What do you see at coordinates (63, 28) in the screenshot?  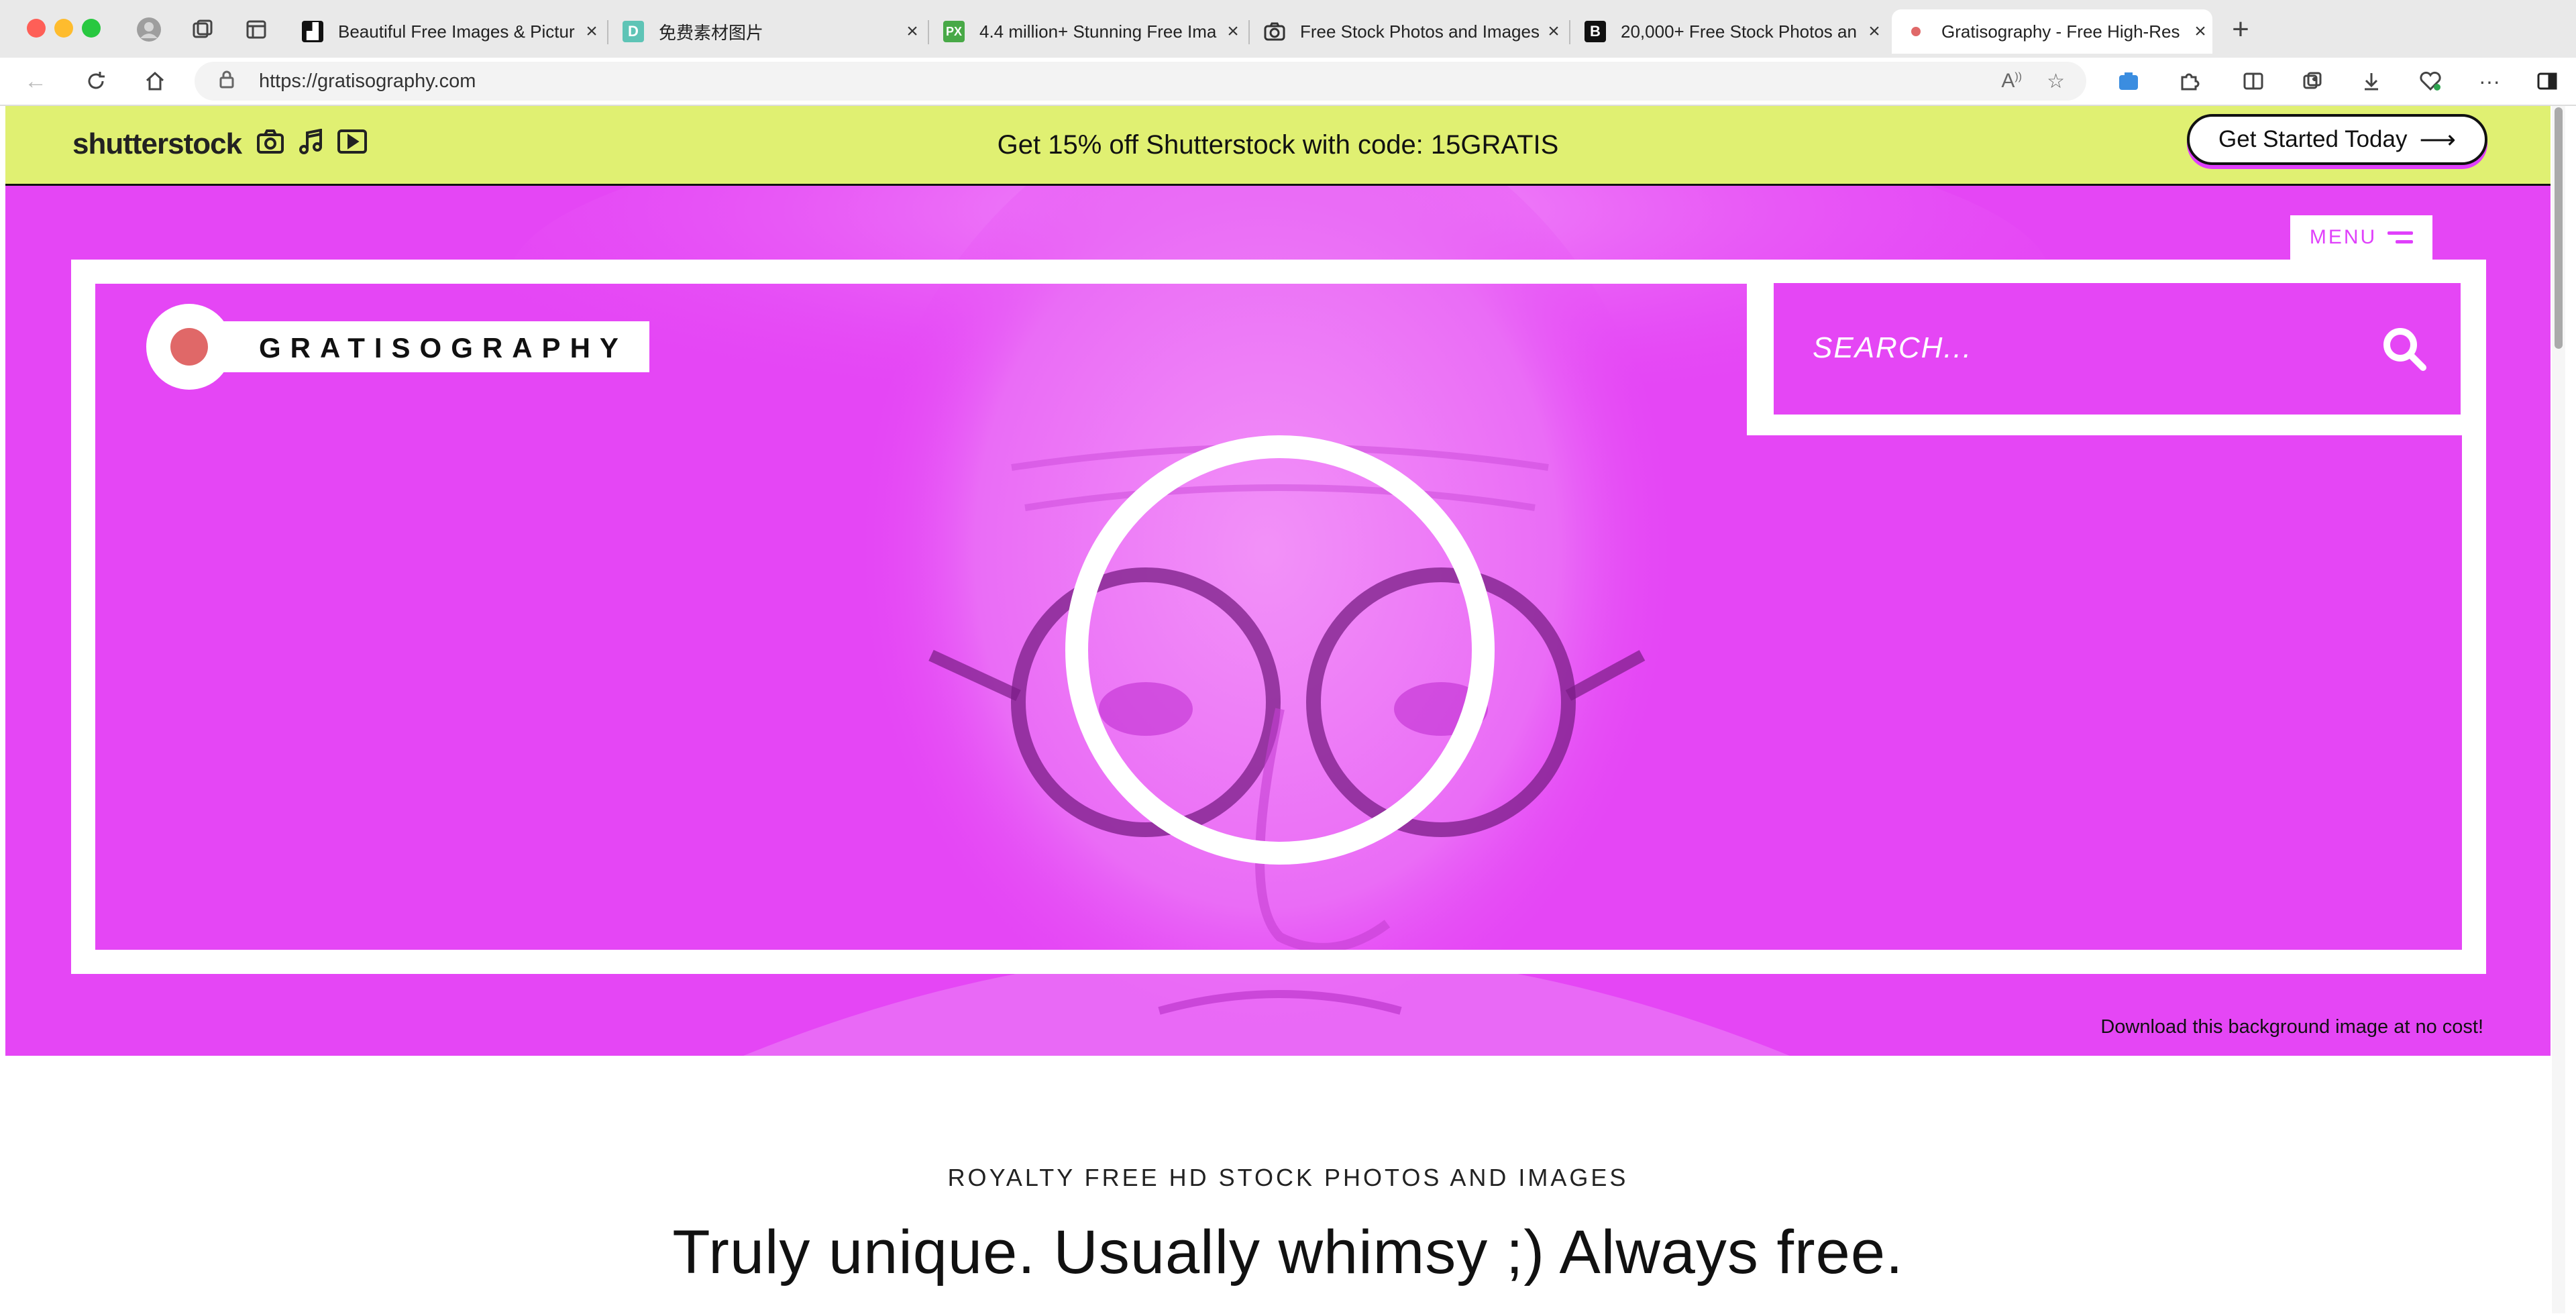 I see `minimize-window-button` at bounding box center [63, 28].